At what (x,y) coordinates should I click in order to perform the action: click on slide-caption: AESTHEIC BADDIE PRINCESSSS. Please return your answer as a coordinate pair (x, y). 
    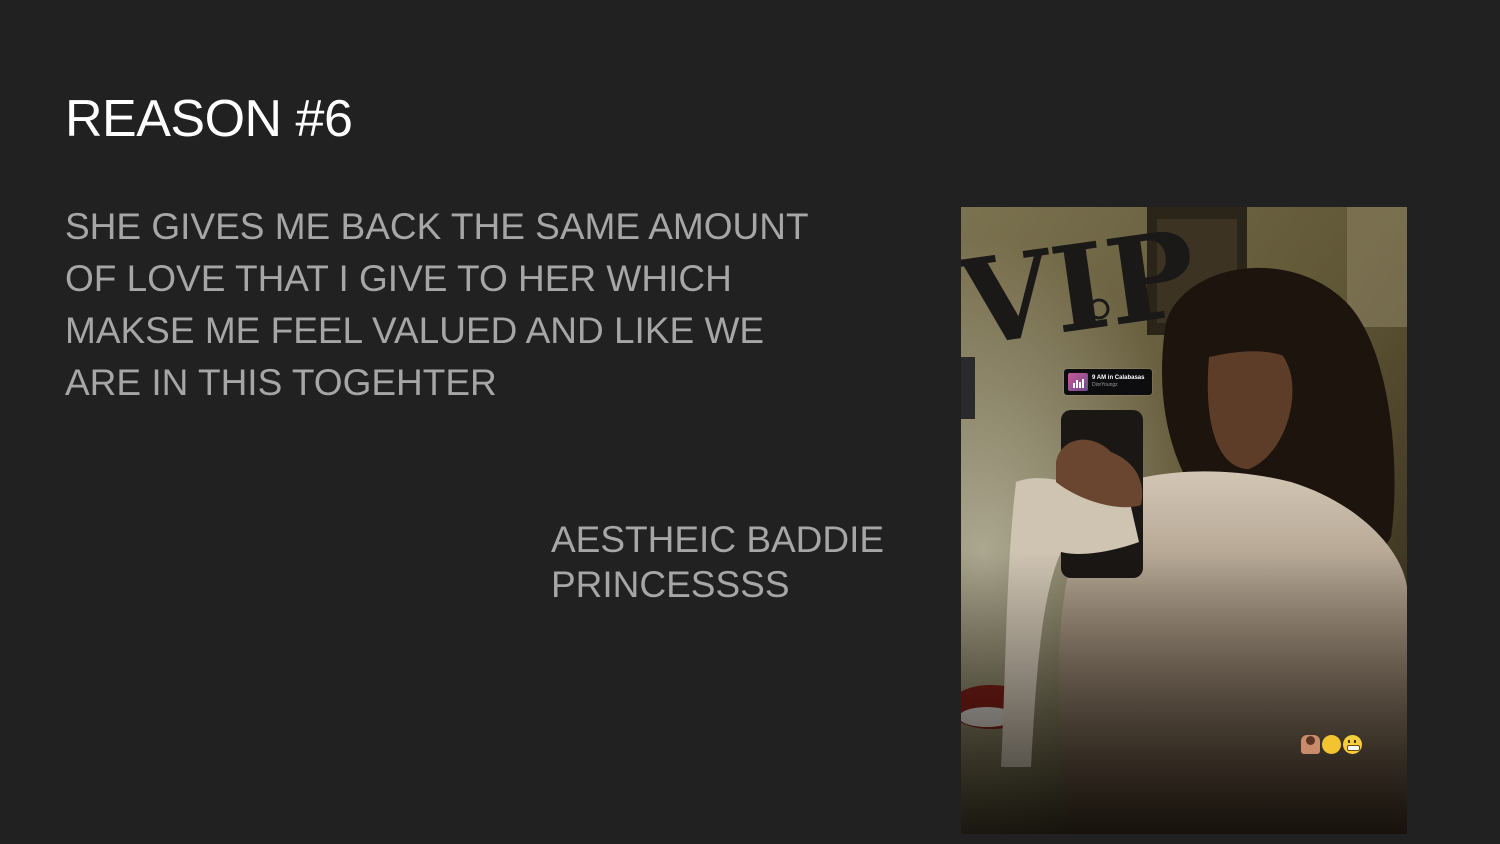
    Looking at the image, I should click on (741, 562).